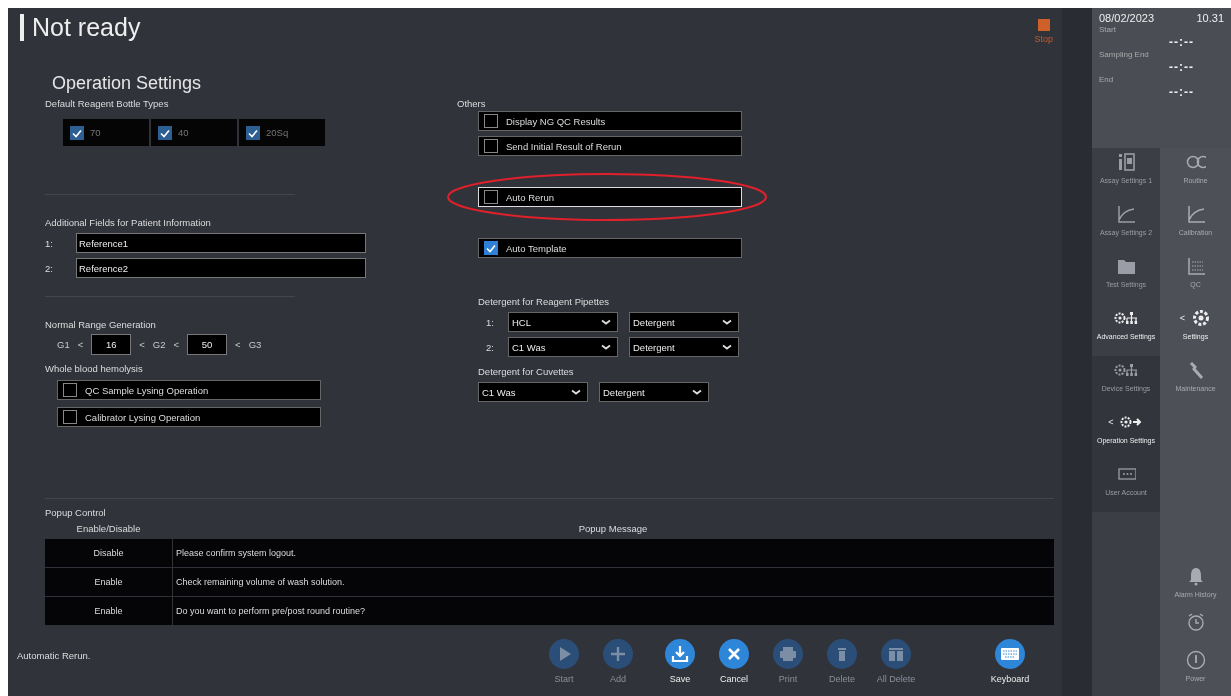 This screenshot has width=1231, height=696. What do you see at coordinates (1195, 660) in the screenshot?
I see `power-icon` at bounding box center [1195, 660].